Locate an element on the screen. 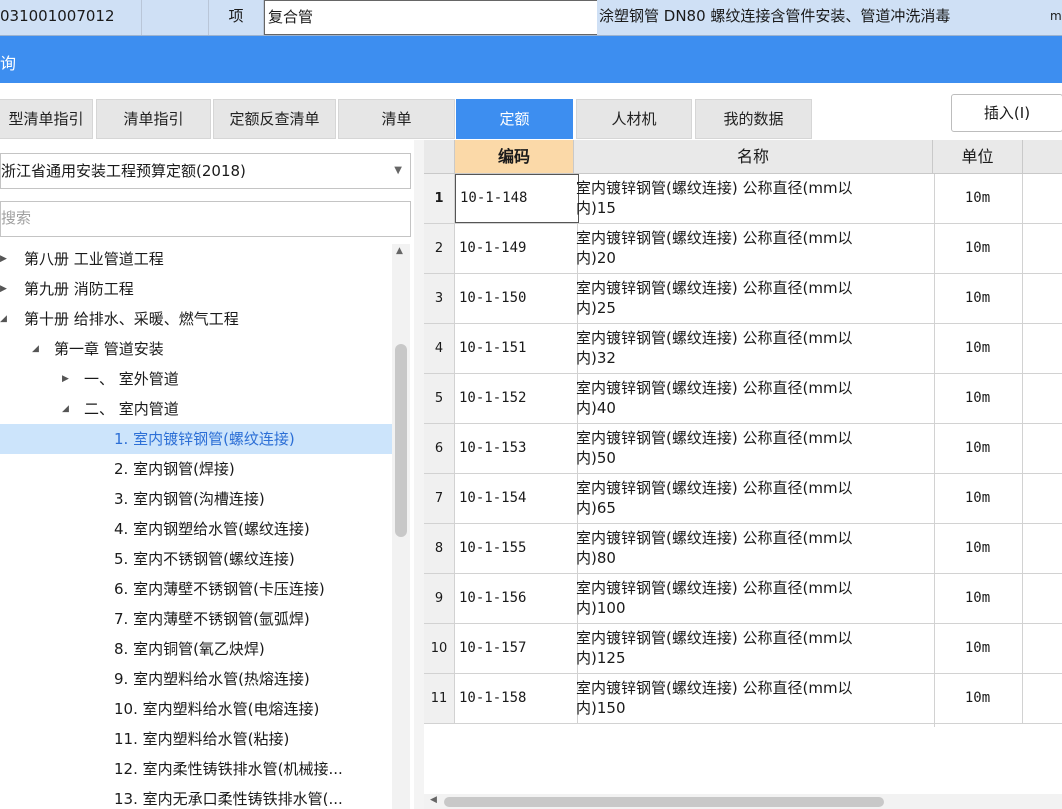 The height and width of the screenshot is (809, 1062). panel-divider is located at coordinates (419, 474).